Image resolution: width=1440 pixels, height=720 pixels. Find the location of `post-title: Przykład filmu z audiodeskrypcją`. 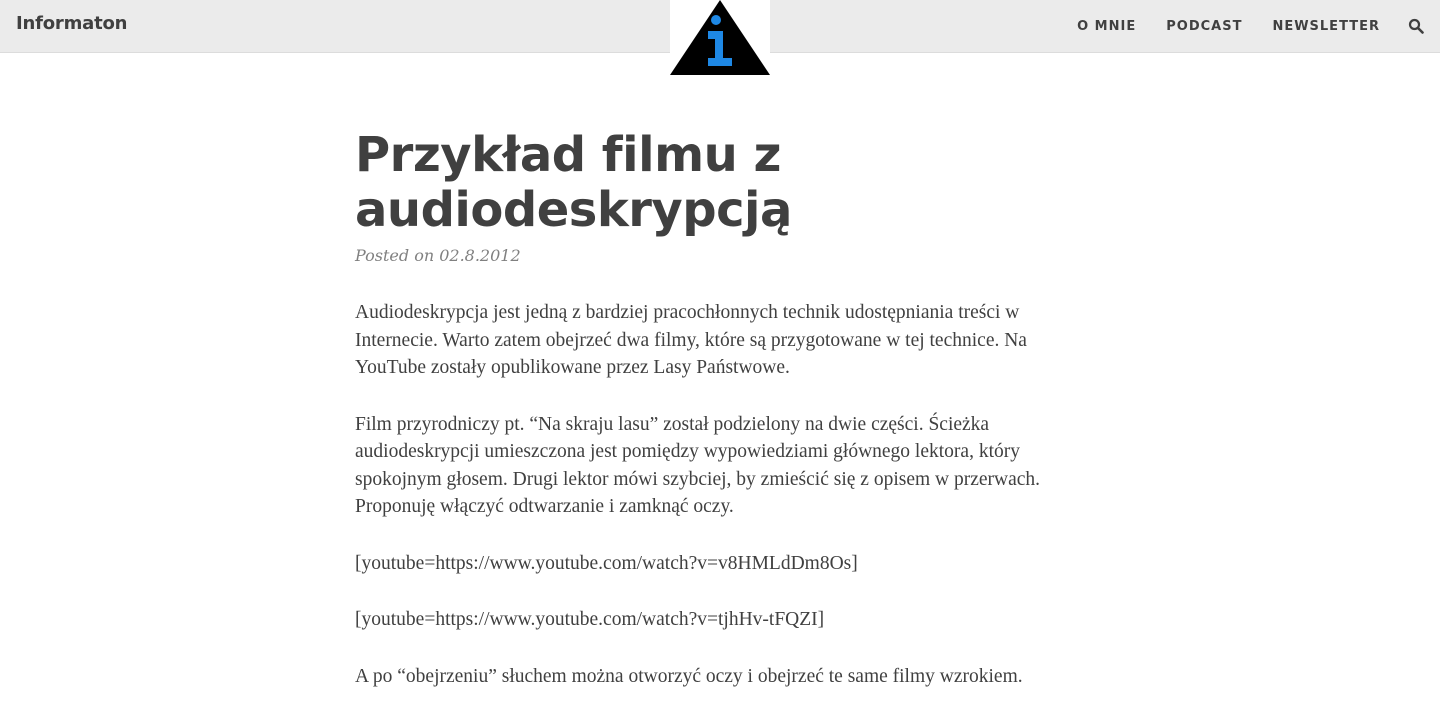

post-title: Przykład filmu z audiodeskrypcją is located at coordinates (573, 182).